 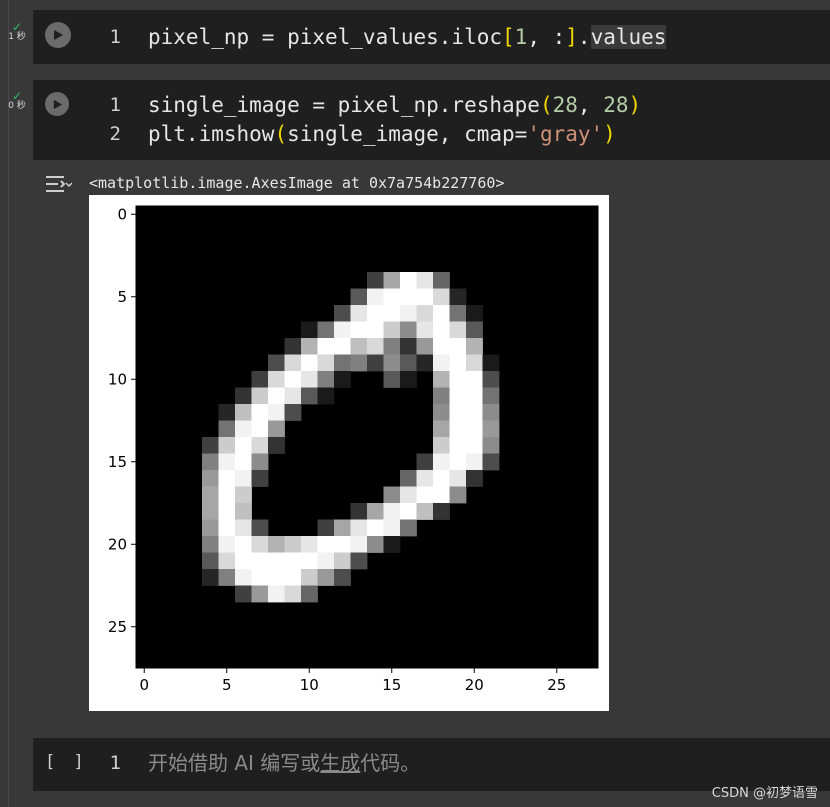 What do you see at coordinates (556, 685) in the screenshot?
I see `x-tick-label: 25` at bounding box center [556, 685].